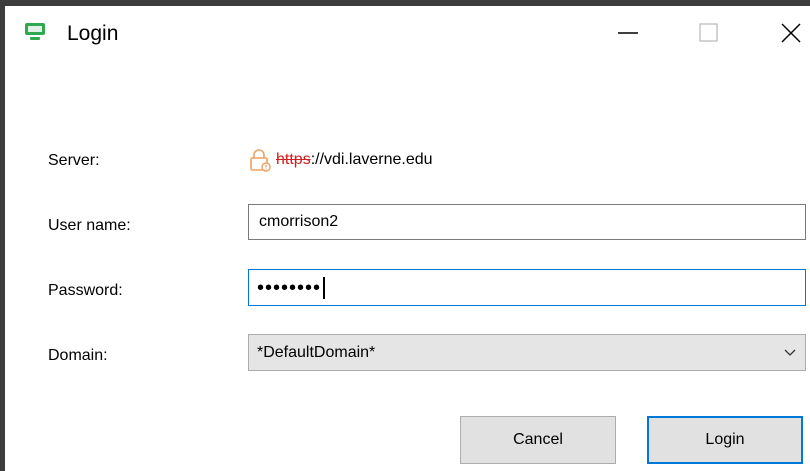 Image resolution: width=810 pixels, height=471 pixels. I want to click on password-masked-value: ••••••••, so click(289, 287).